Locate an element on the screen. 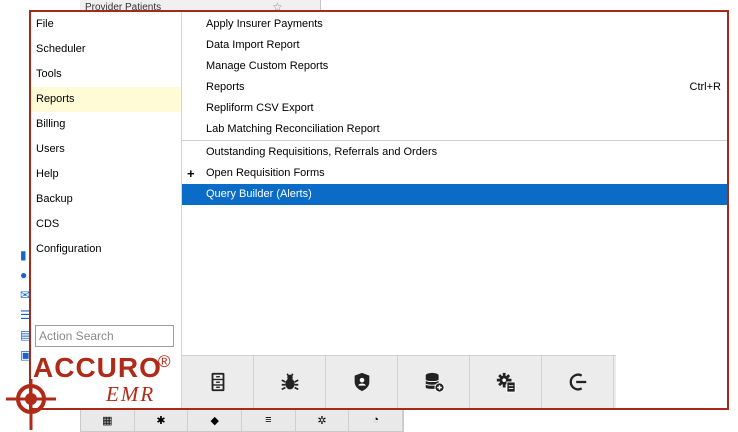 This screenshot has width=738, height=432. gear-doc-icon is located at coordinates (506, 382).